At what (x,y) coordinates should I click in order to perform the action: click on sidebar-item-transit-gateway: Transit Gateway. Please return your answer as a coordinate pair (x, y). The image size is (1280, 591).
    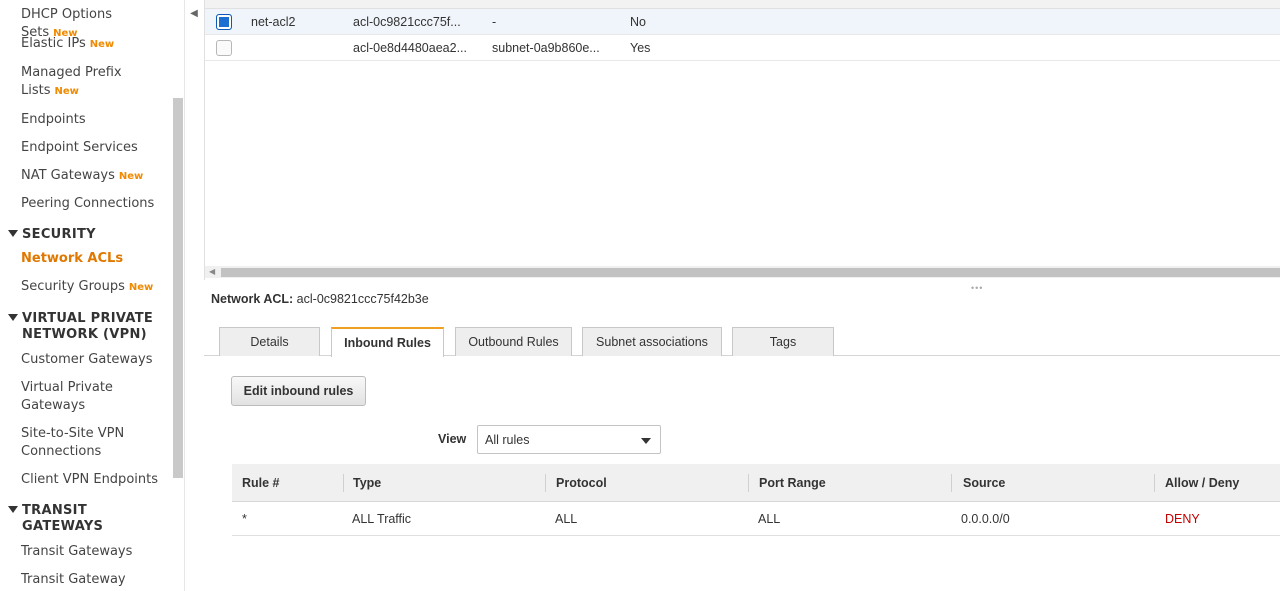
    Looking at the image, I should click on (96, 580).